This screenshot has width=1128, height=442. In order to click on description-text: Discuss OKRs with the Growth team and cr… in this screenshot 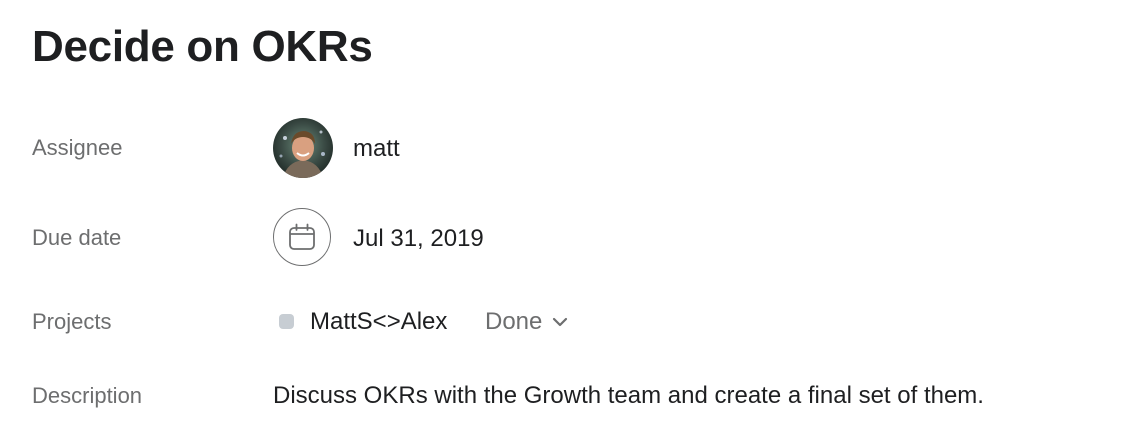, I will do `click(628, 396)`.